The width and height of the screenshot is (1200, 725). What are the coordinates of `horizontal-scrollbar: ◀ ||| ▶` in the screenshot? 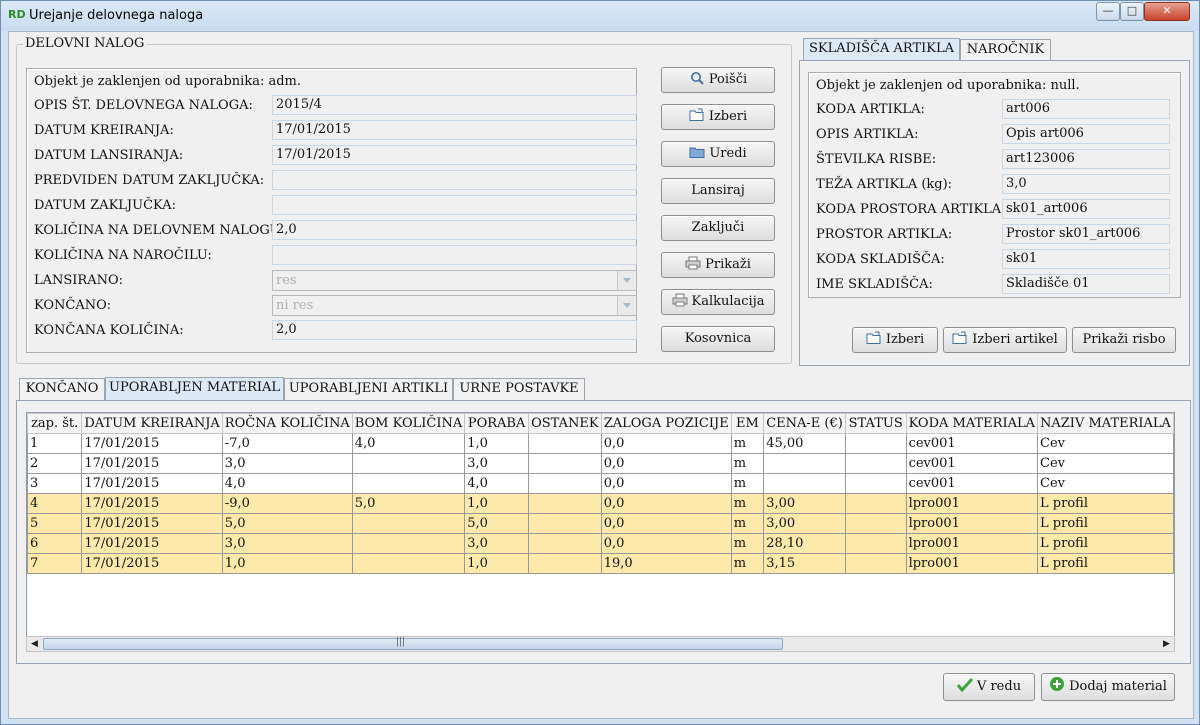 It's located at (600, 644).